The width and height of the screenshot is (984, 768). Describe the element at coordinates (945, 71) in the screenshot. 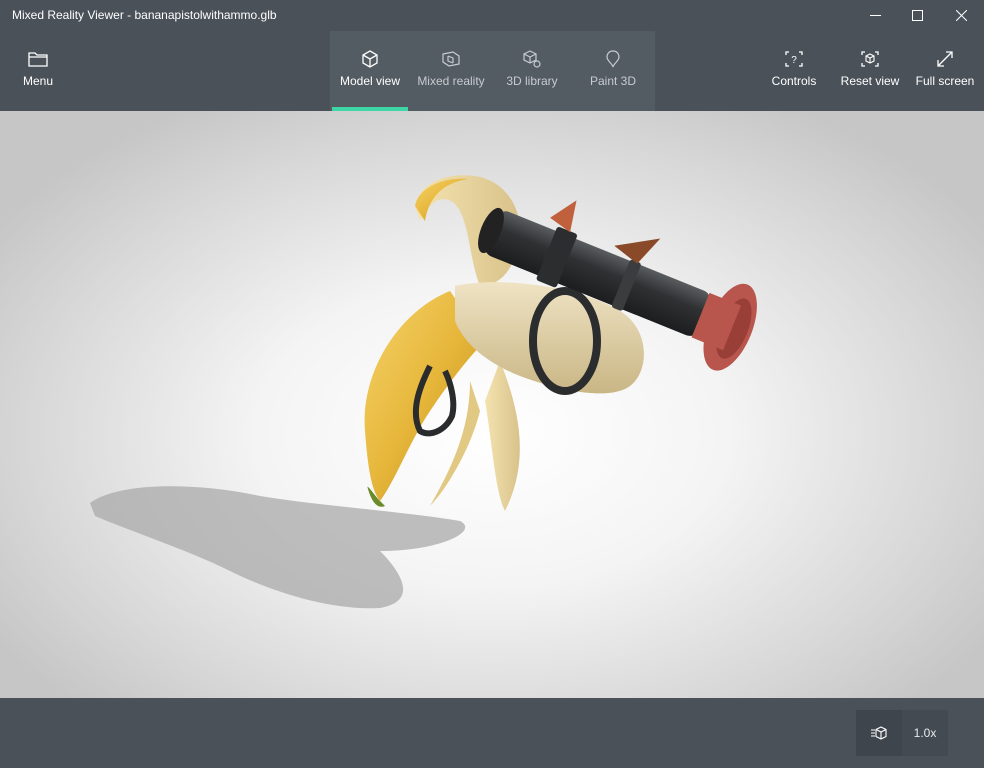

I see `full-screen-button: Full screen` at that location.